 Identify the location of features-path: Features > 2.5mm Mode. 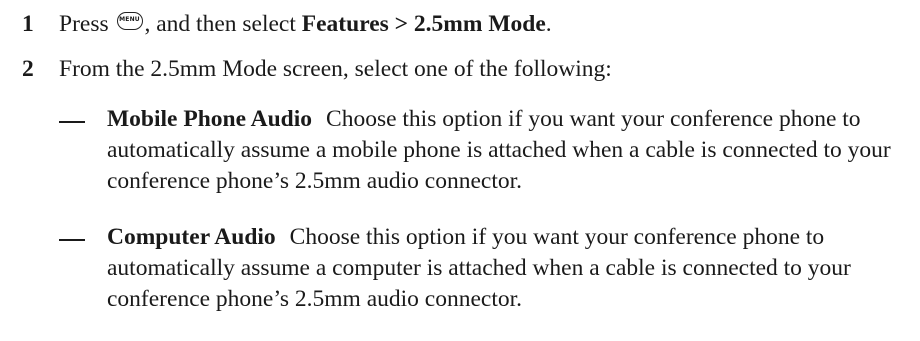
(423, 24).